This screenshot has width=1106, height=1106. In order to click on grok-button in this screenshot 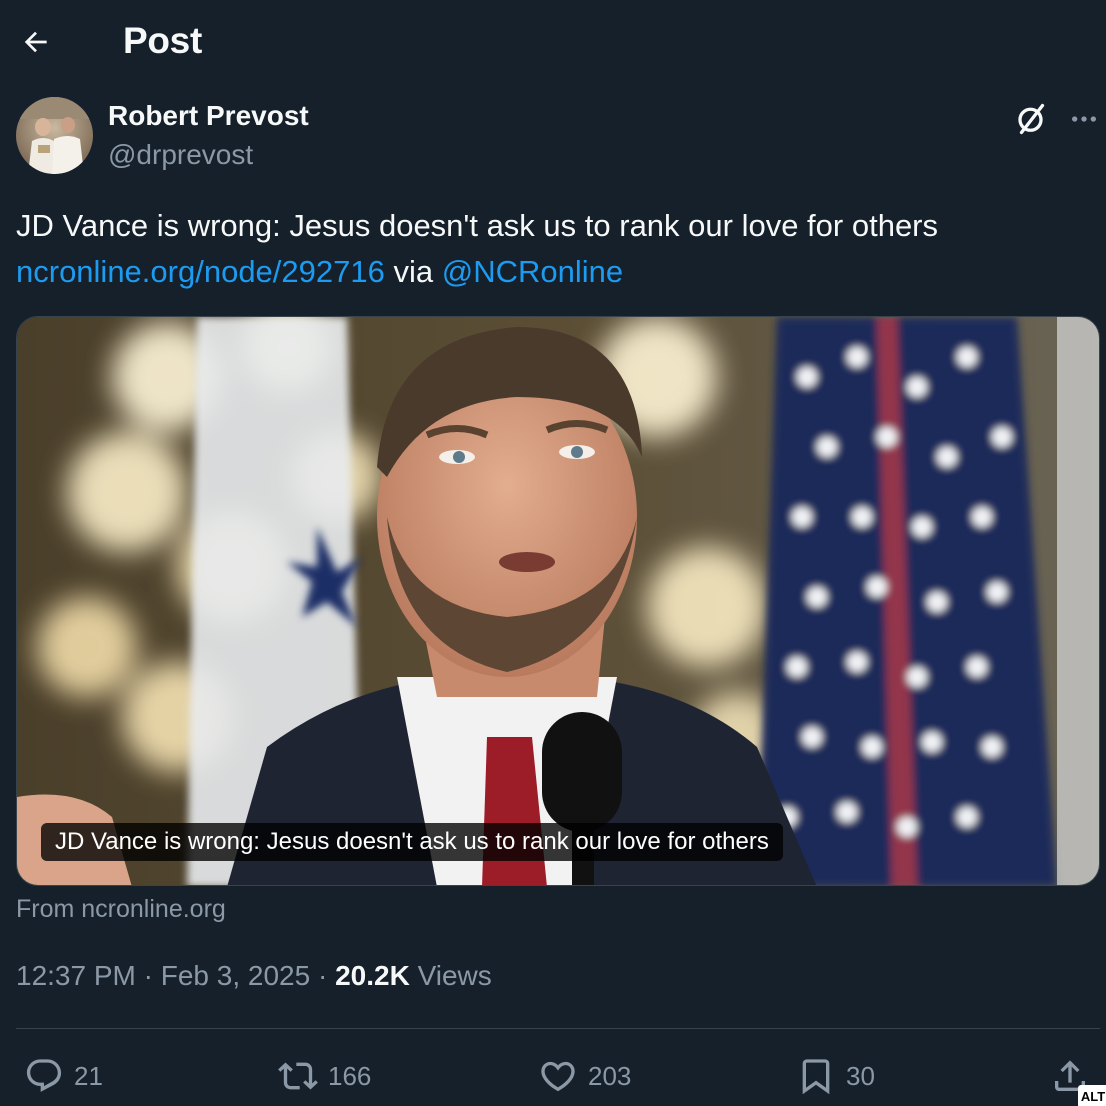, I will do `click(1032, 119)`.